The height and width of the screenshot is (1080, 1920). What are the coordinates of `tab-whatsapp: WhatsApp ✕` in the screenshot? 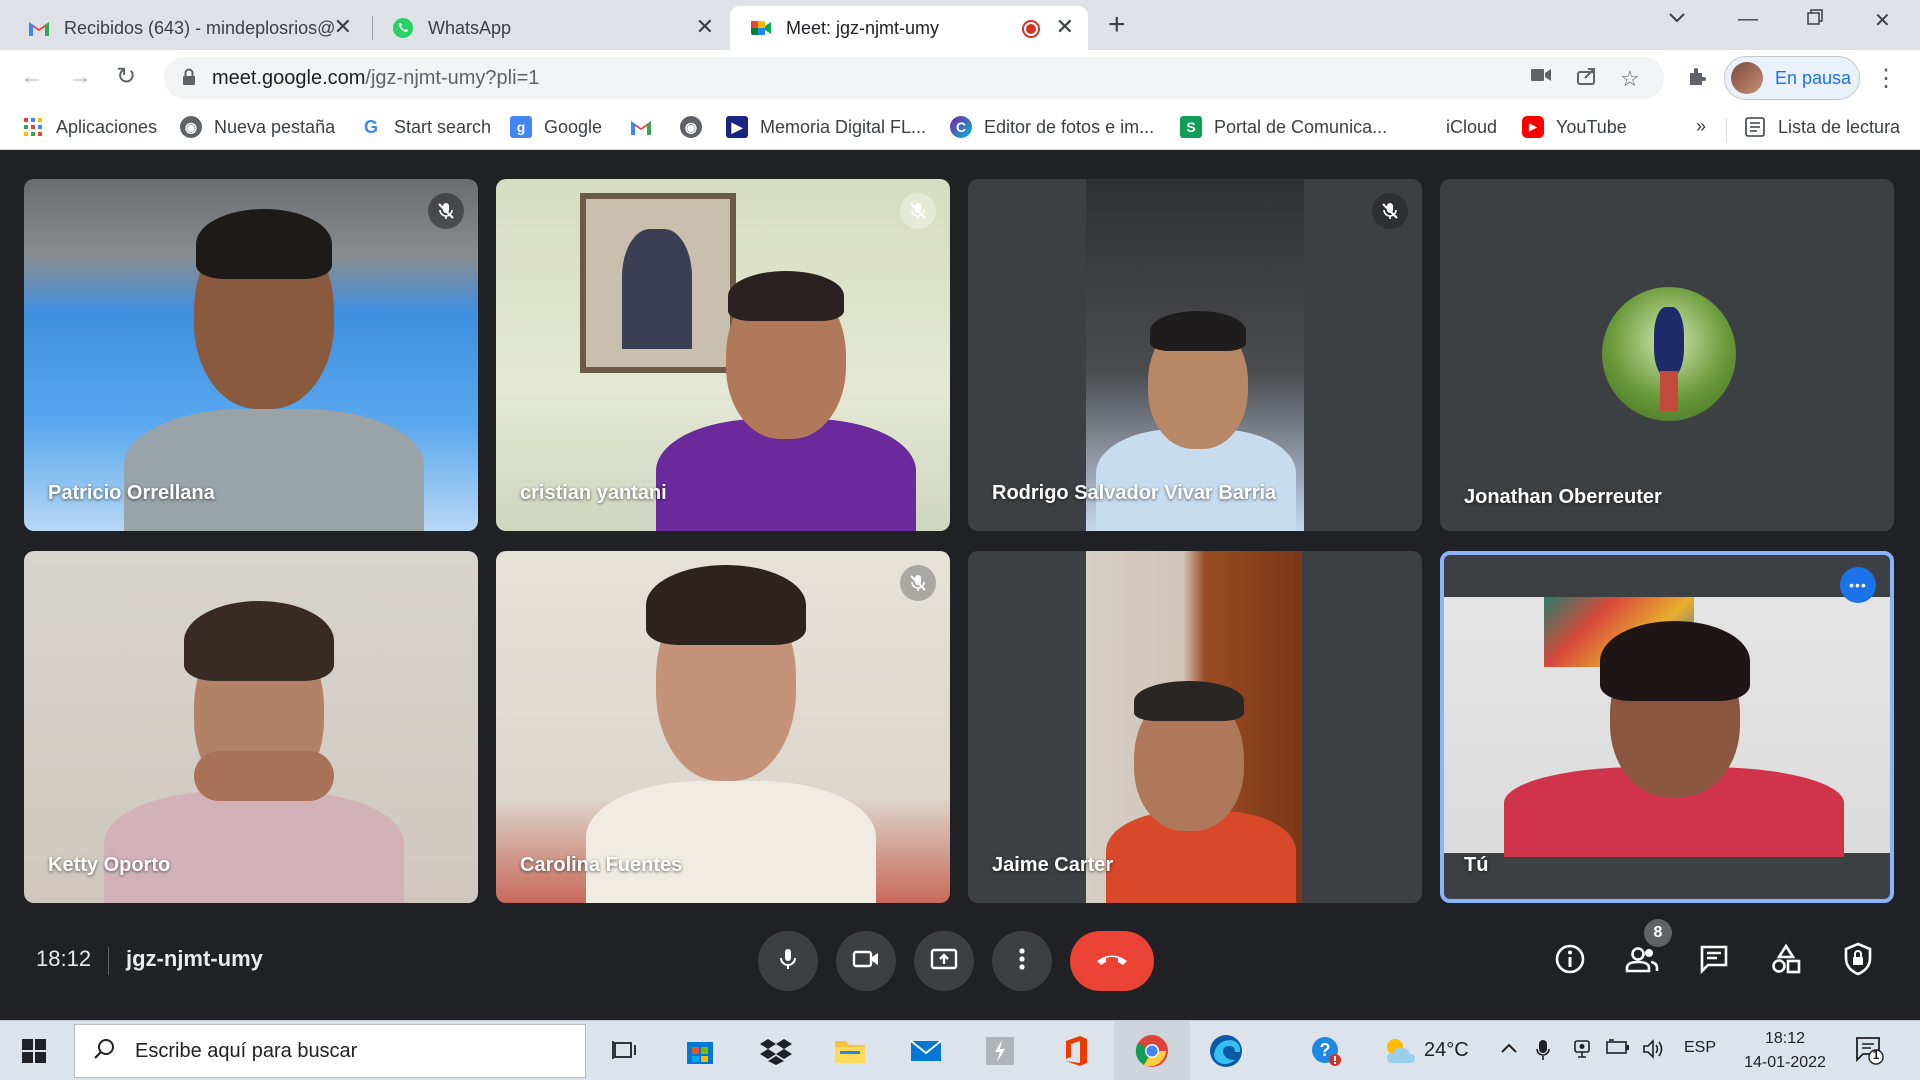 It's located at (550, 28).